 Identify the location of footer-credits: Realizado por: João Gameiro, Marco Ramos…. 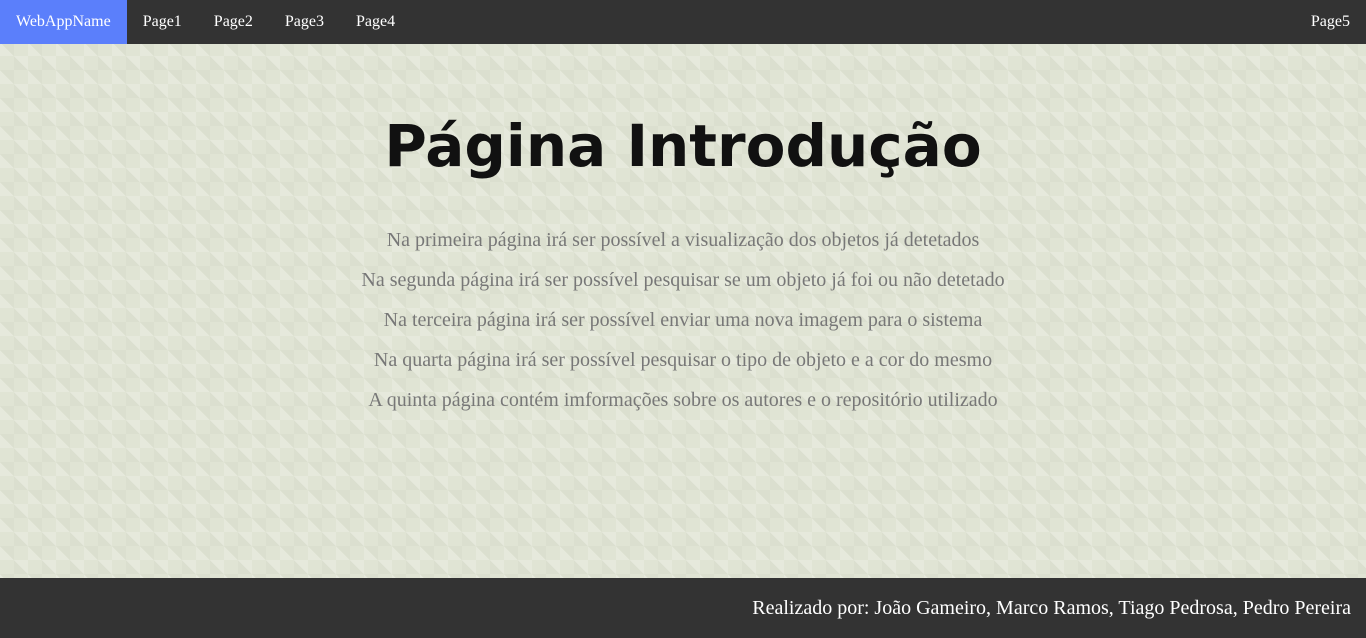
(1051, 607).